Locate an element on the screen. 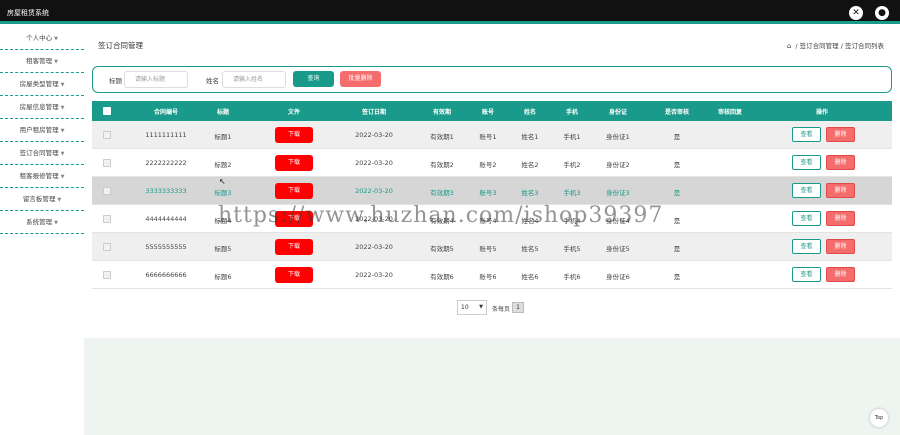  cell-contract-no: 2222222222 is located at coordinates (166, 163).